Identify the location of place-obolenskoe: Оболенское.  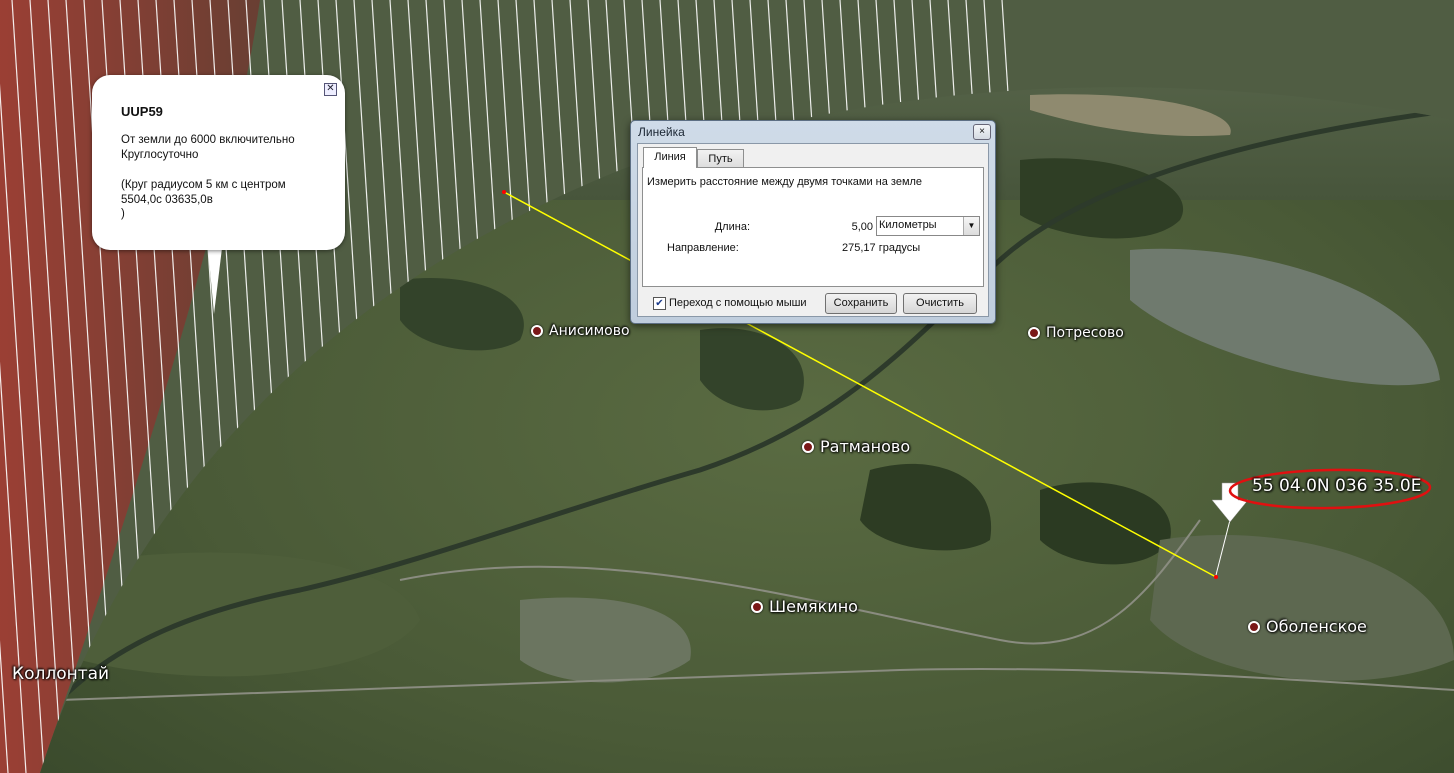
(1307, 626).